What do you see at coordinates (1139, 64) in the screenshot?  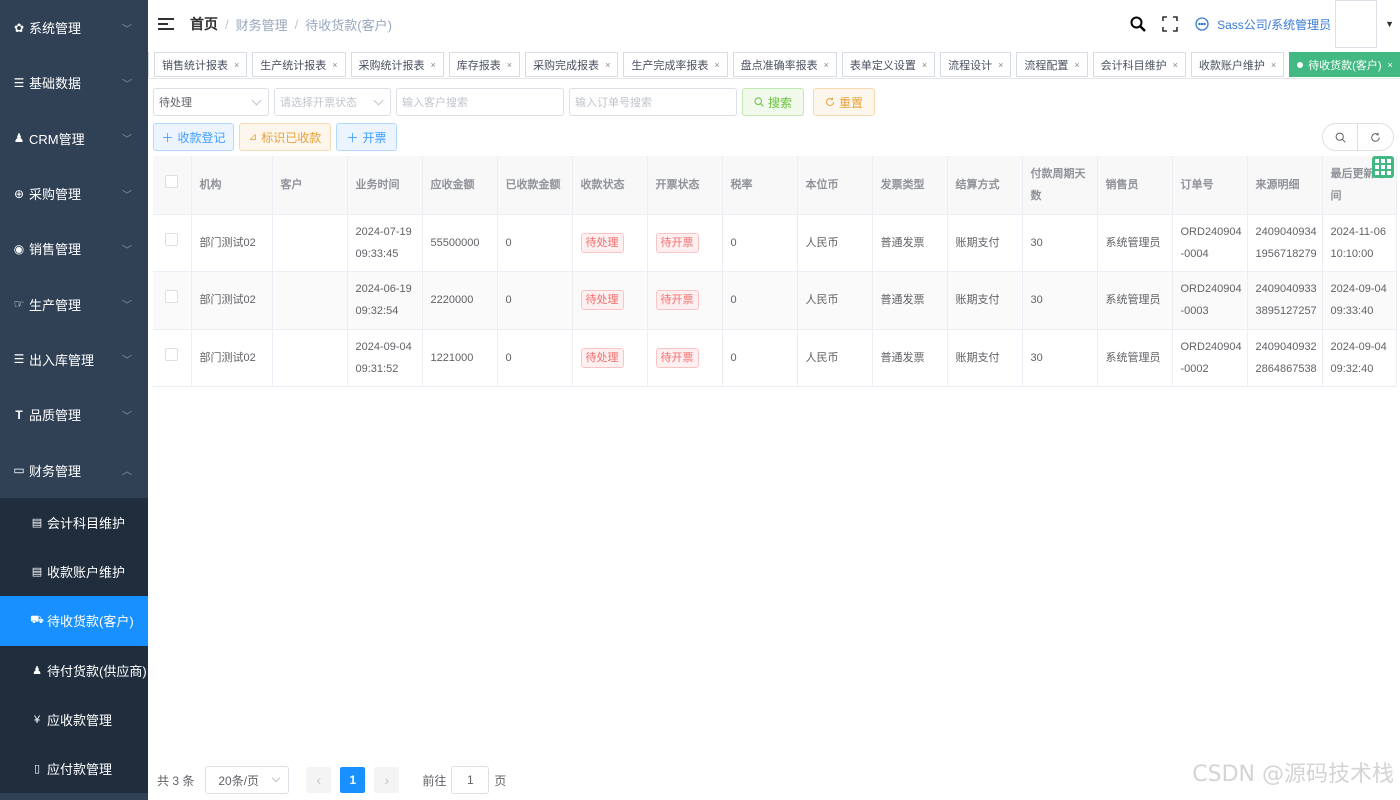 I see `tag-item: 会计科目维护 ×` at bounding box center [1139, 64].